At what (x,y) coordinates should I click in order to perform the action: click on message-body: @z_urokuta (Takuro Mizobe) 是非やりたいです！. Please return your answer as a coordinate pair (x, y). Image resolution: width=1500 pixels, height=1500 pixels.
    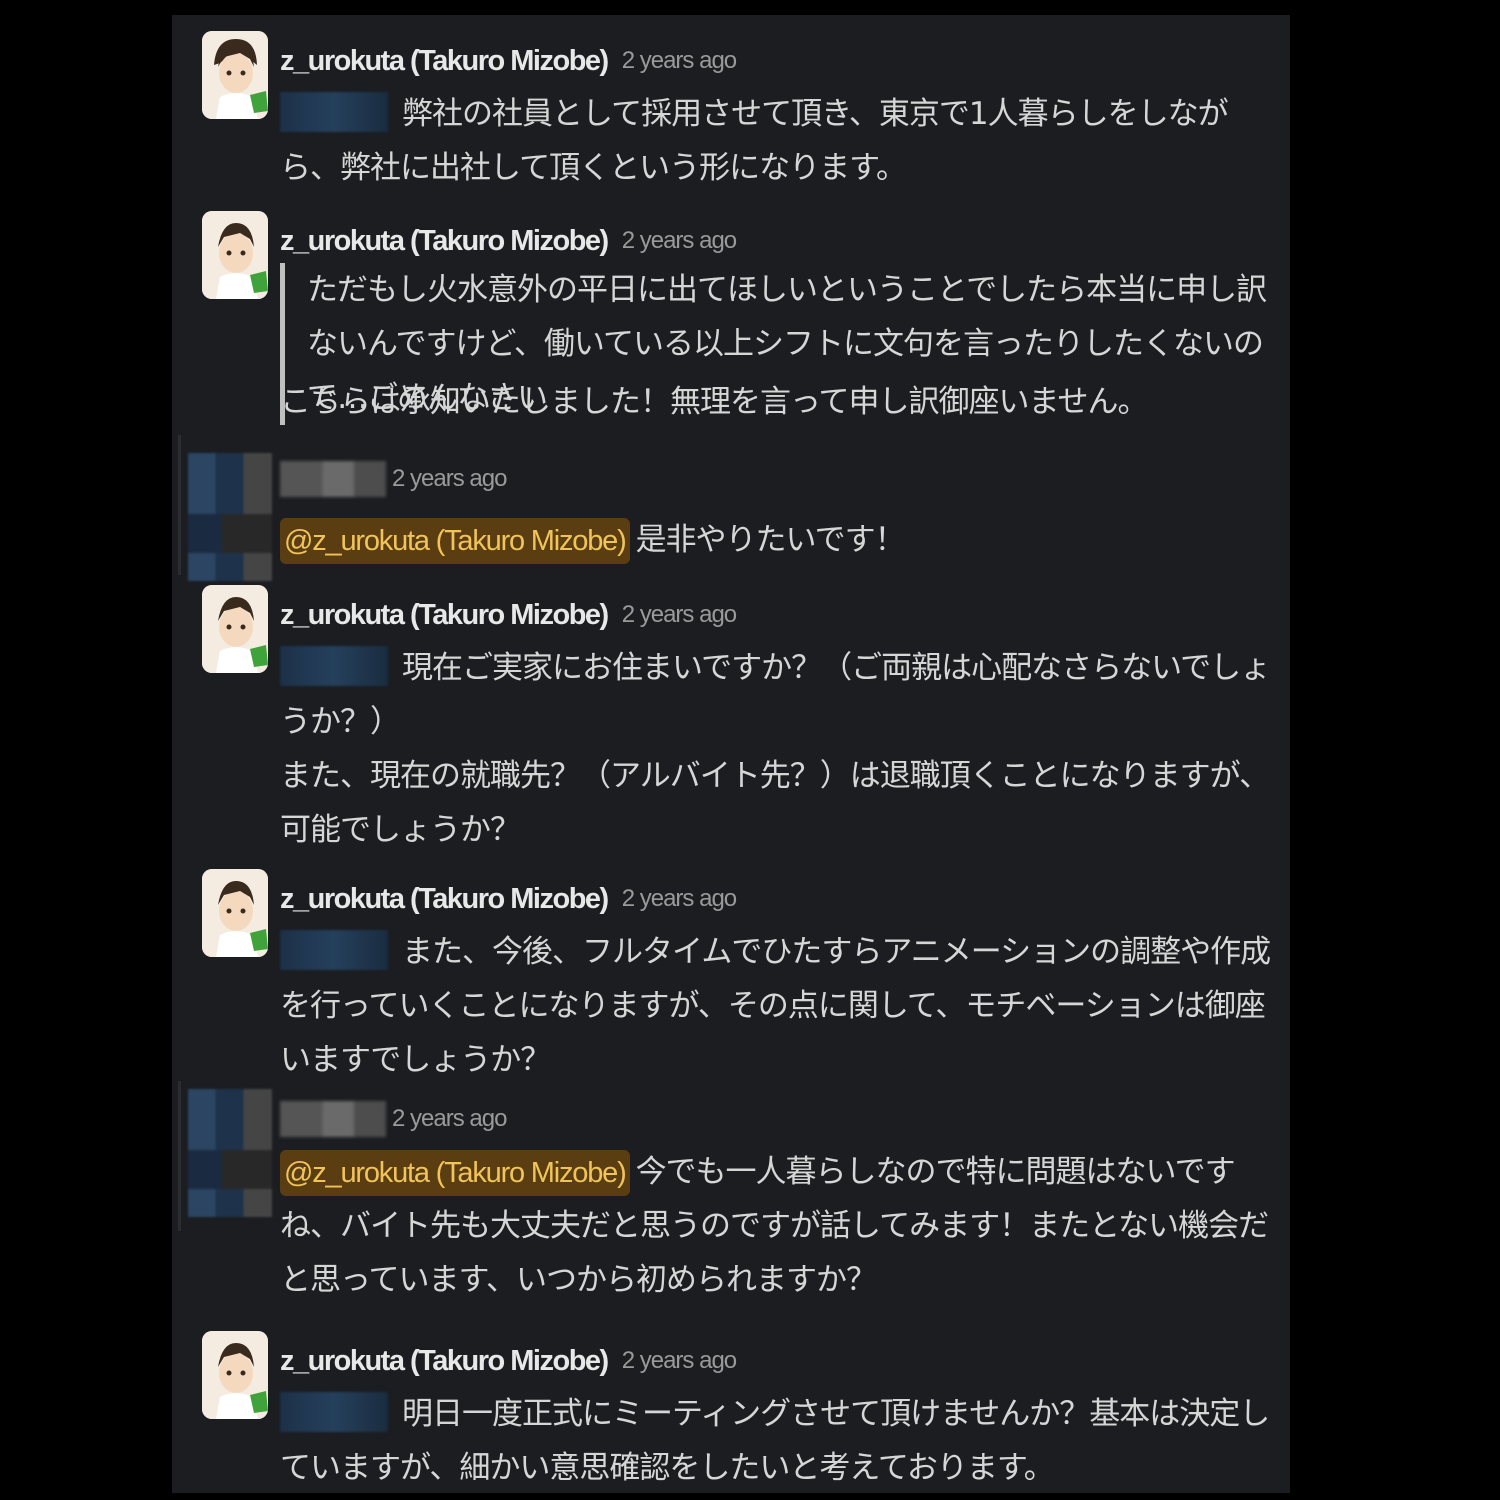
    Looking at the image, I should click on (780, 540).